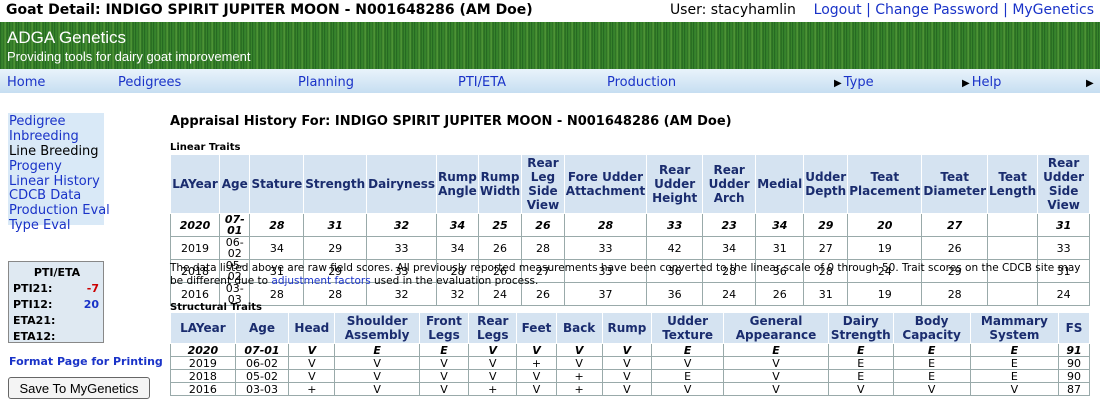 The image size is (1100, 420). Describe the element at coordinates (262, 350) in the screenshot. I see `structural-cell: 07-01` at that location.